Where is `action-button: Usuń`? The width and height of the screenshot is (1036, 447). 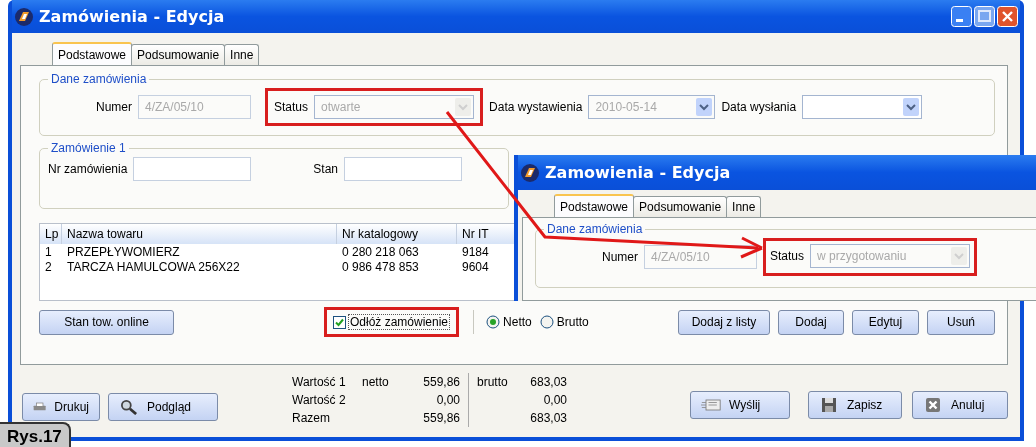 action-button: Usuń is located at coordinates (961, 322).